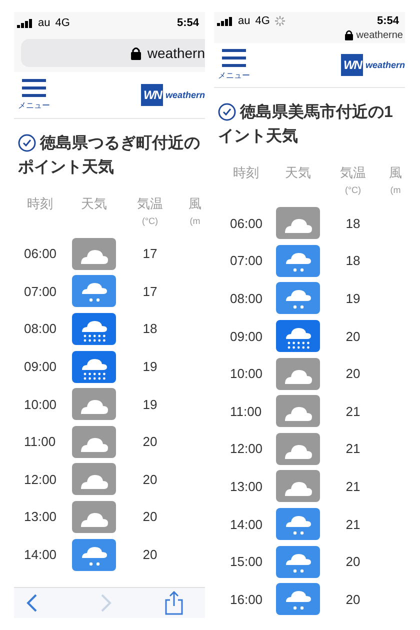 This screenshot has width=420, height=630. Describe the element at coordinates (66, 168) in the screenshot. I see `page-title: ポイント天気` at that location.